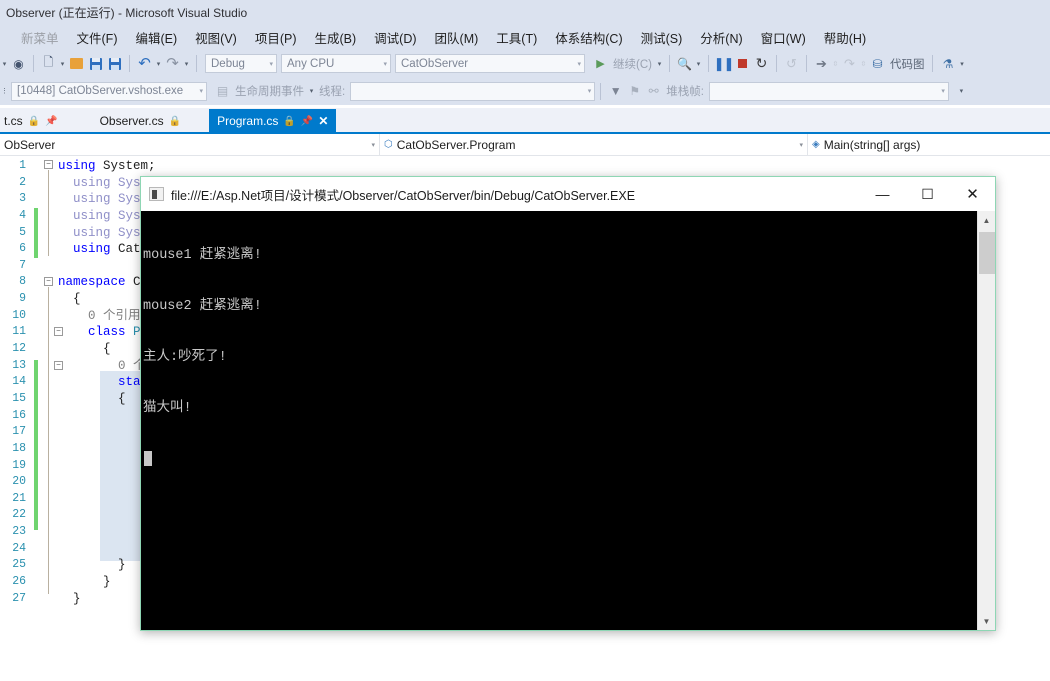 The width and height of the screenshot is (1050, 681). Describe the element at coordinates (525, 120) in the screenshot. I see `document-tab-strip: t.cs 🔒 📌 Observer.cs 🔒 Program.cs 🔒 📌 ✕` at that location.